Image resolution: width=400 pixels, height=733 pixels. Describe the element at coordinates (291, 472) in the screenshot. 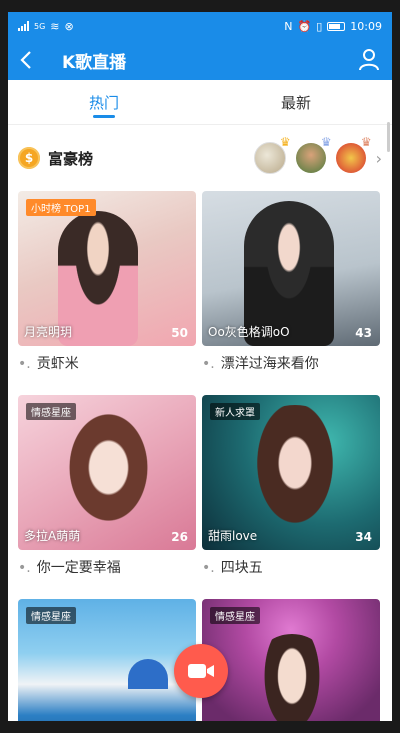

I see `room-cover: 新人求罩 甜雨love 34` at that location.